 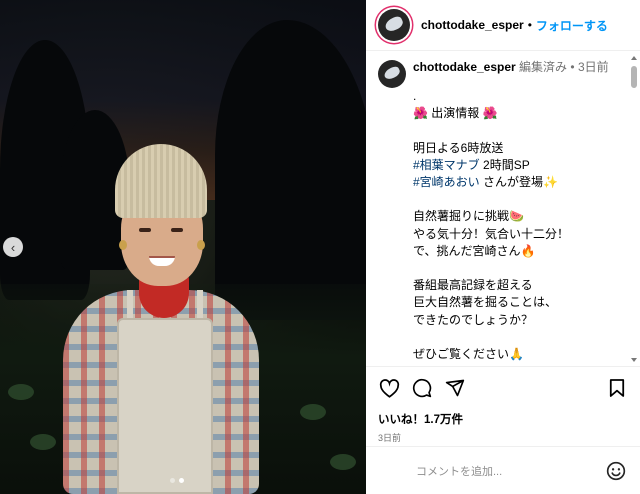 What do you see at coordinates (593, 67) in the screenshot?
I see `caption-time: 3日前` at bounding box center [593, 67].